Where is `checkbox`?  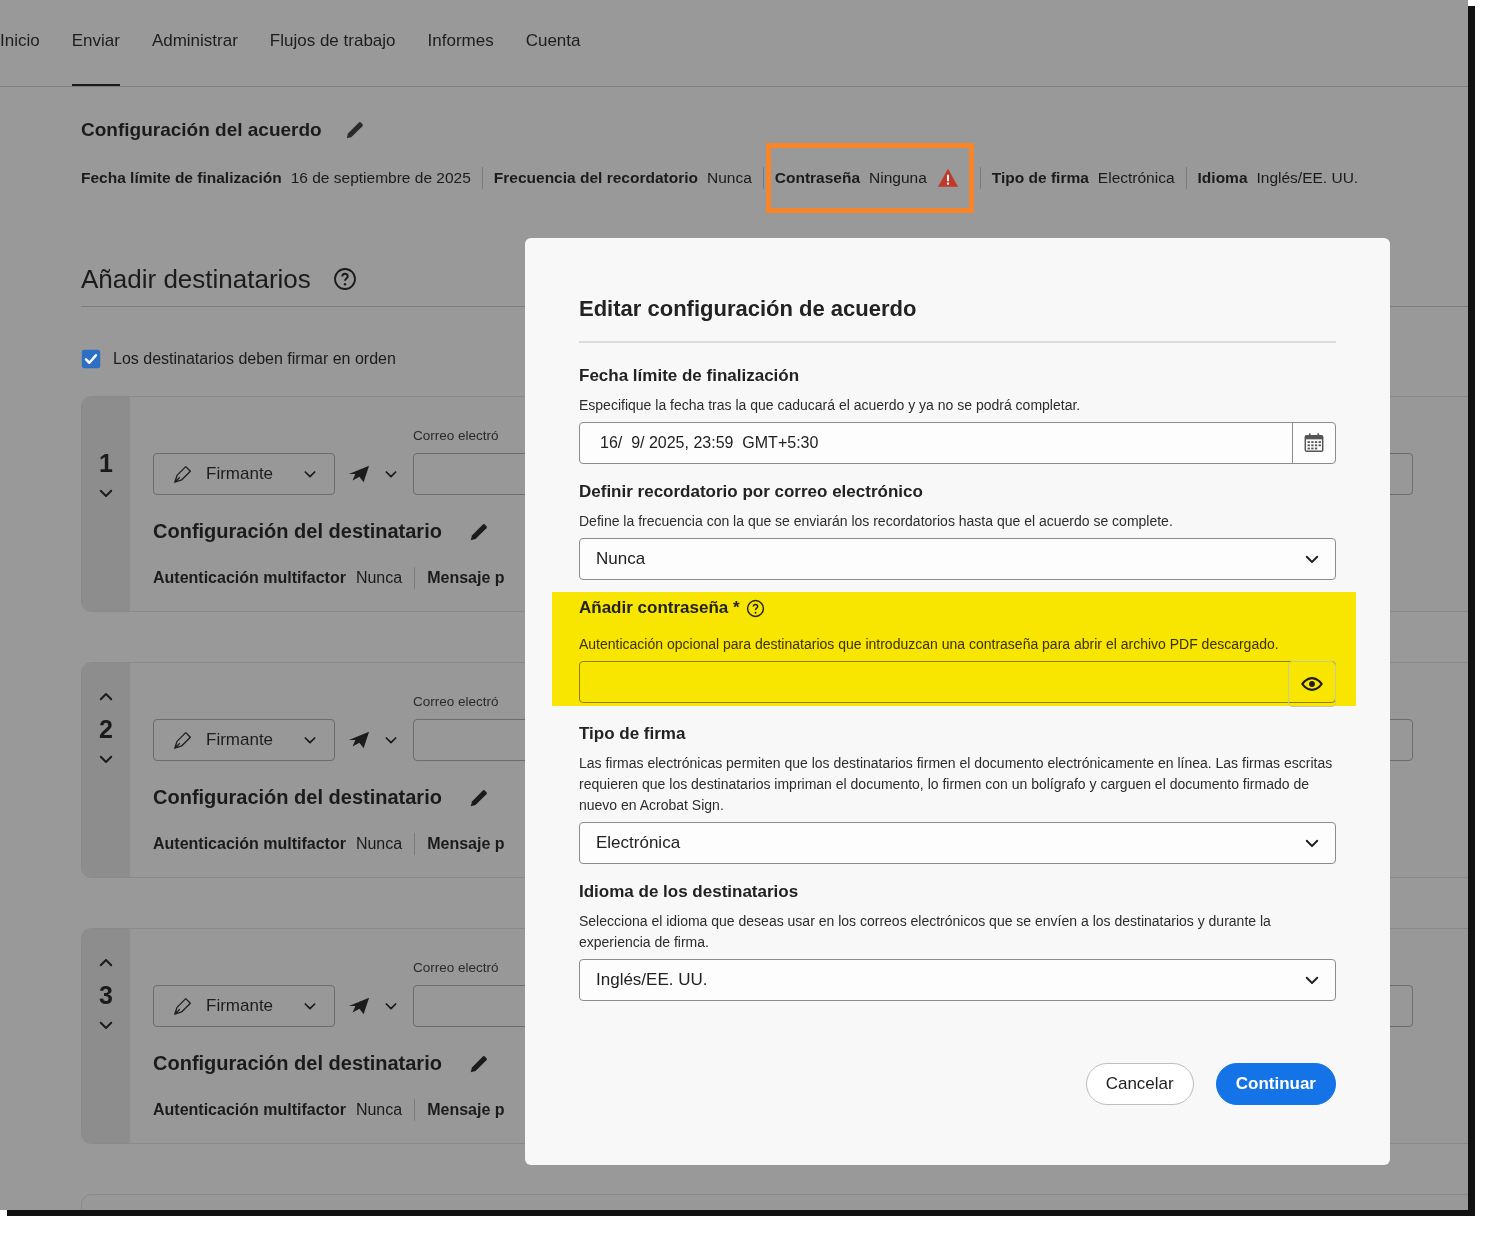 checkbox is located at coordinates (91, 359).